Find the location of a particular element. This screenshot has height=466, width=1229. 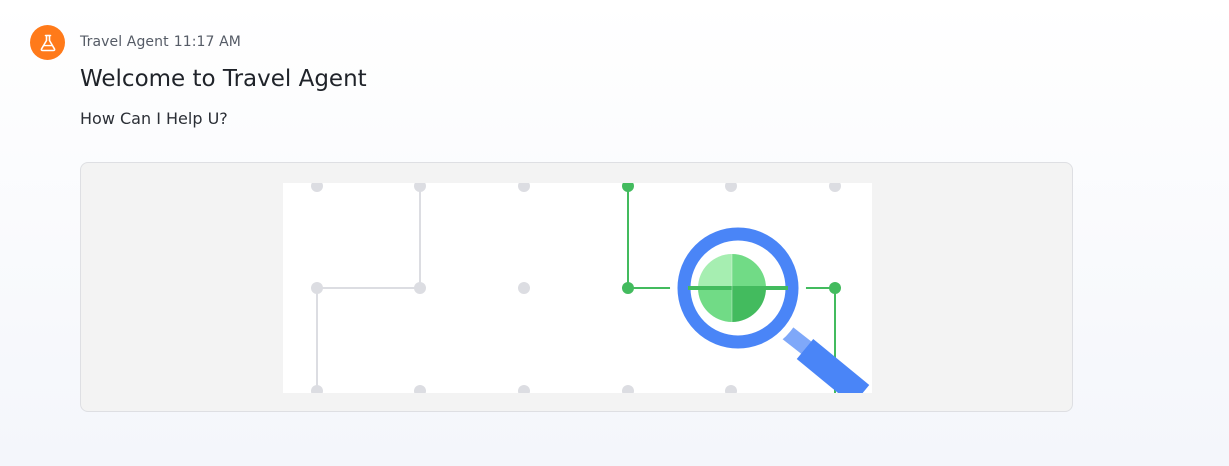

avatar is located at coordinates (47, 42).